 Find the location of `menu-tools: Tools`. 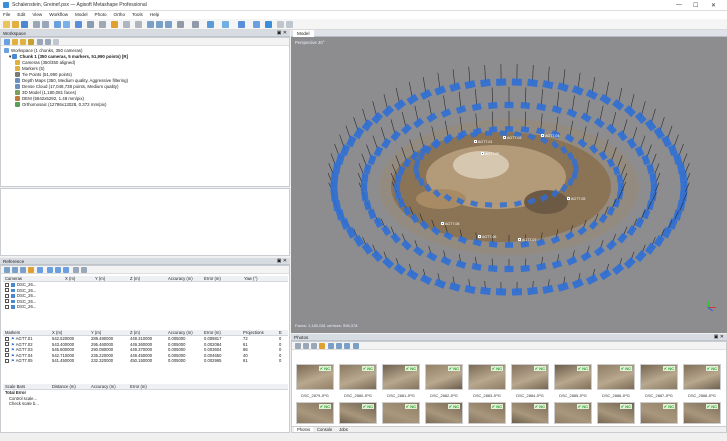

menu-tools: Tools is located at coordinates (137, 15).